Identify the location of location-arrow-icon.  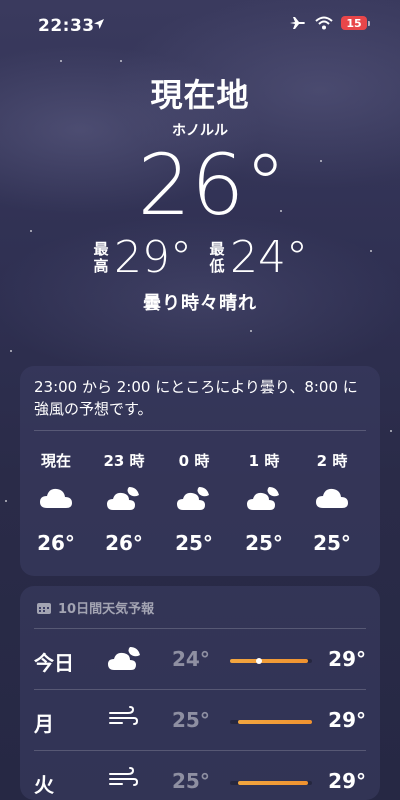
(99, 24).